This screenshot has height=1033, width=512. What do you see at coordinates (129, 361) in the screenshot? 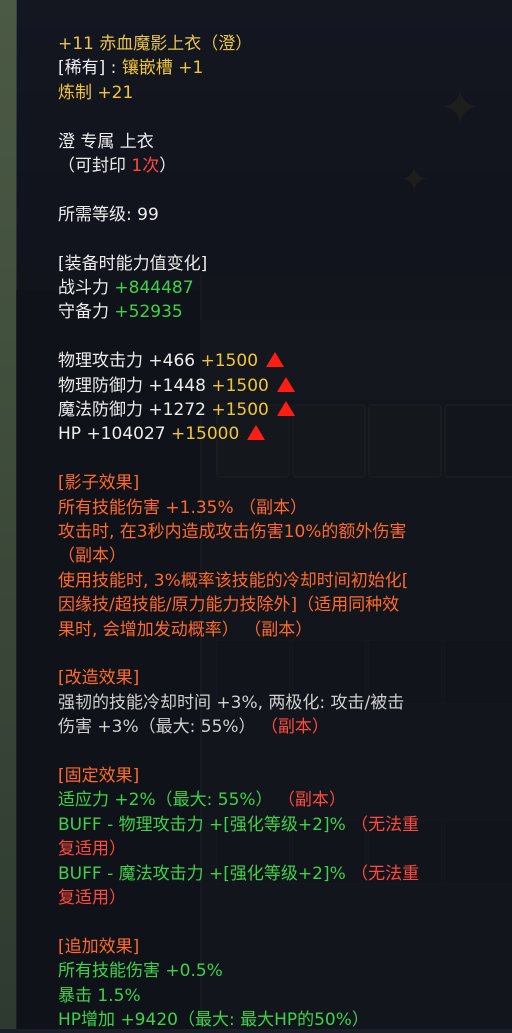
I see `stat-label: 物理攻击力 +466` at bounding box center [129, 361].